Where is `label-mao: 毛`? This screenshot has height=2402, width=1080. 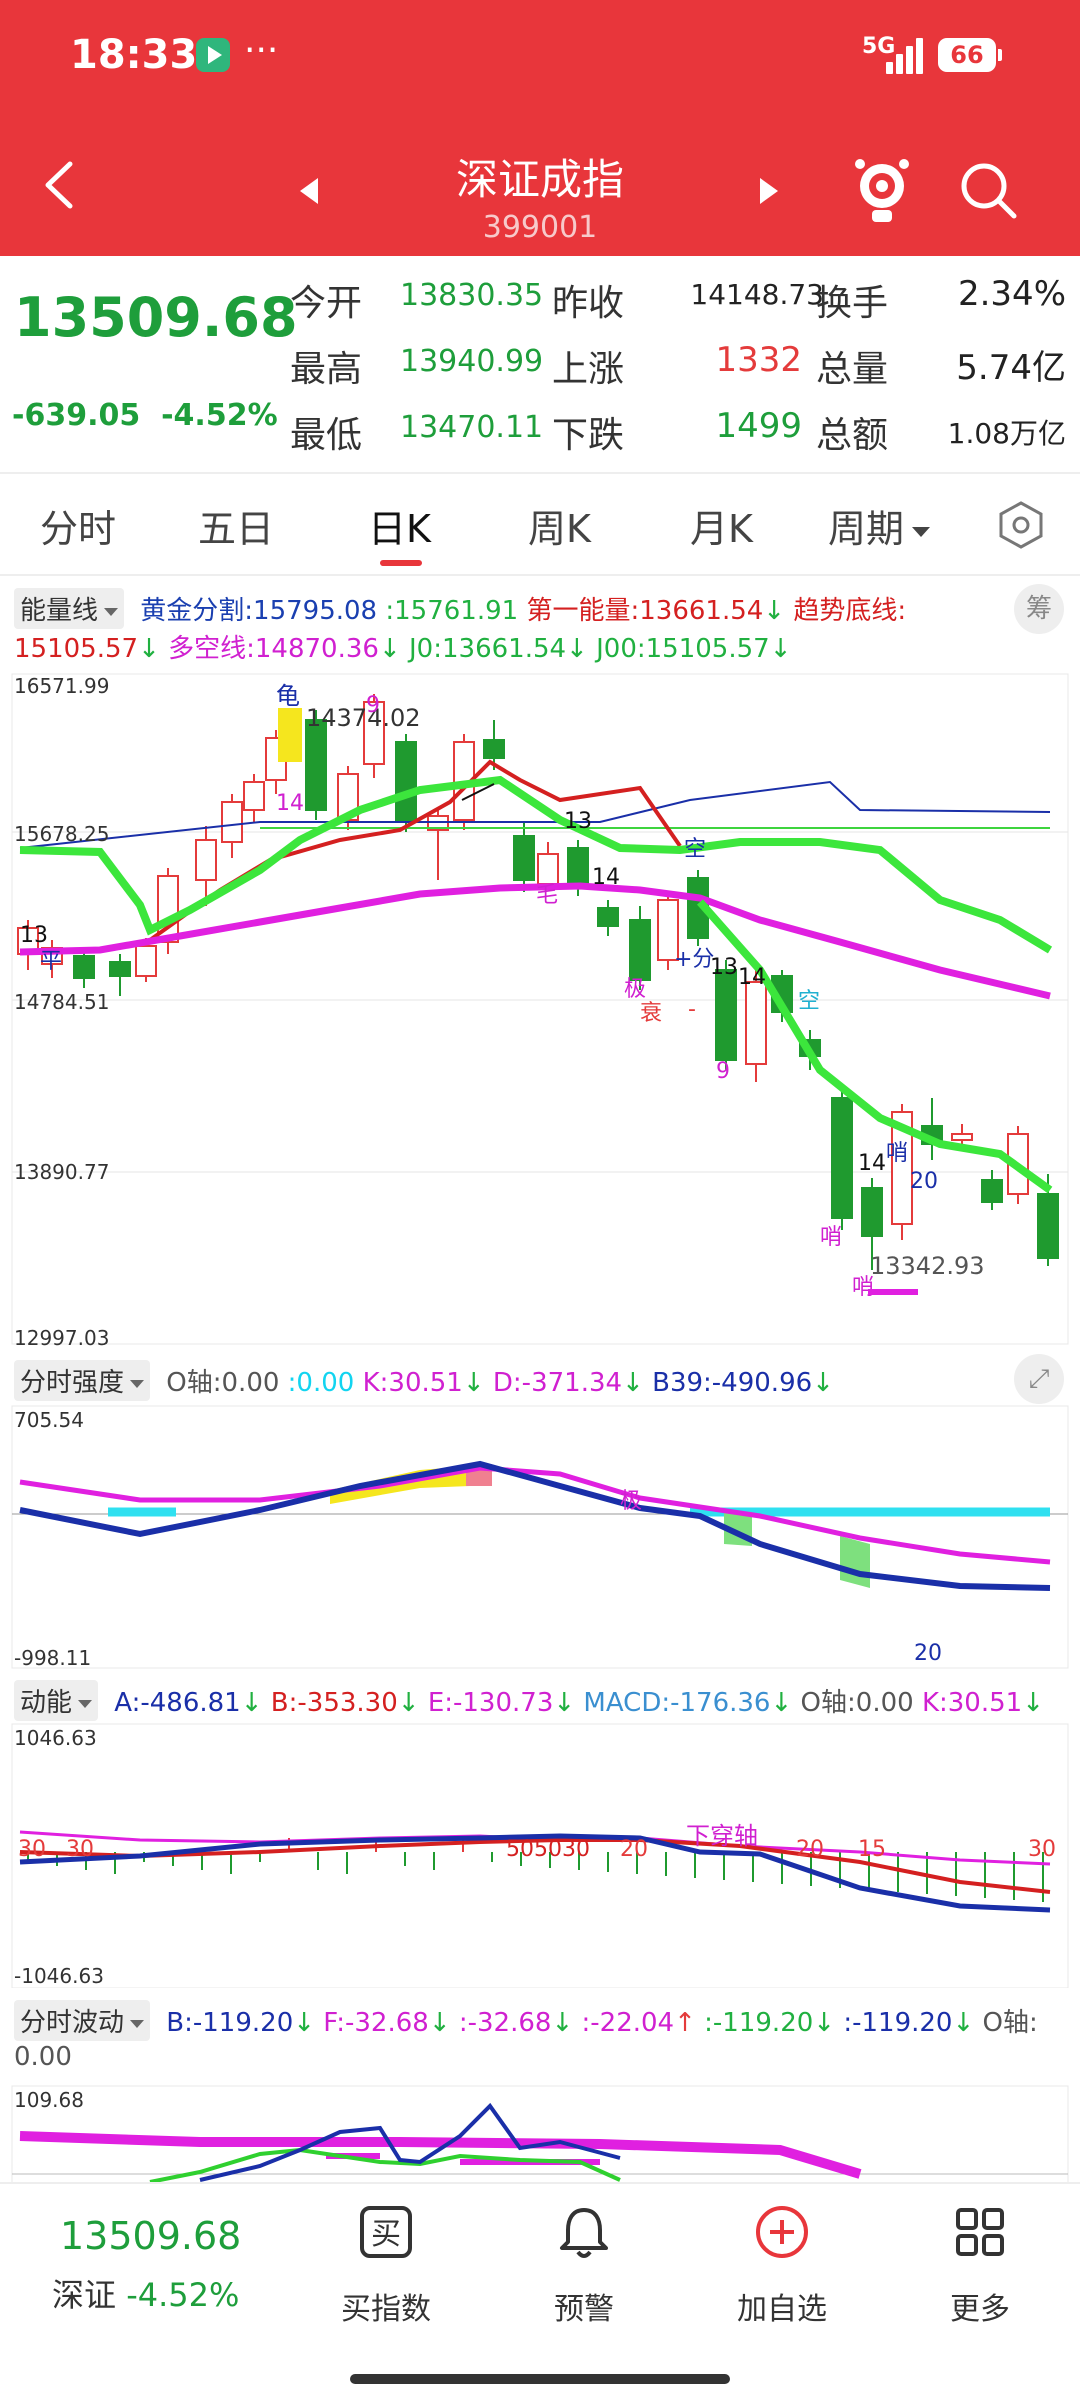 label-mao: 毛 is located at coordinates (547, 895).